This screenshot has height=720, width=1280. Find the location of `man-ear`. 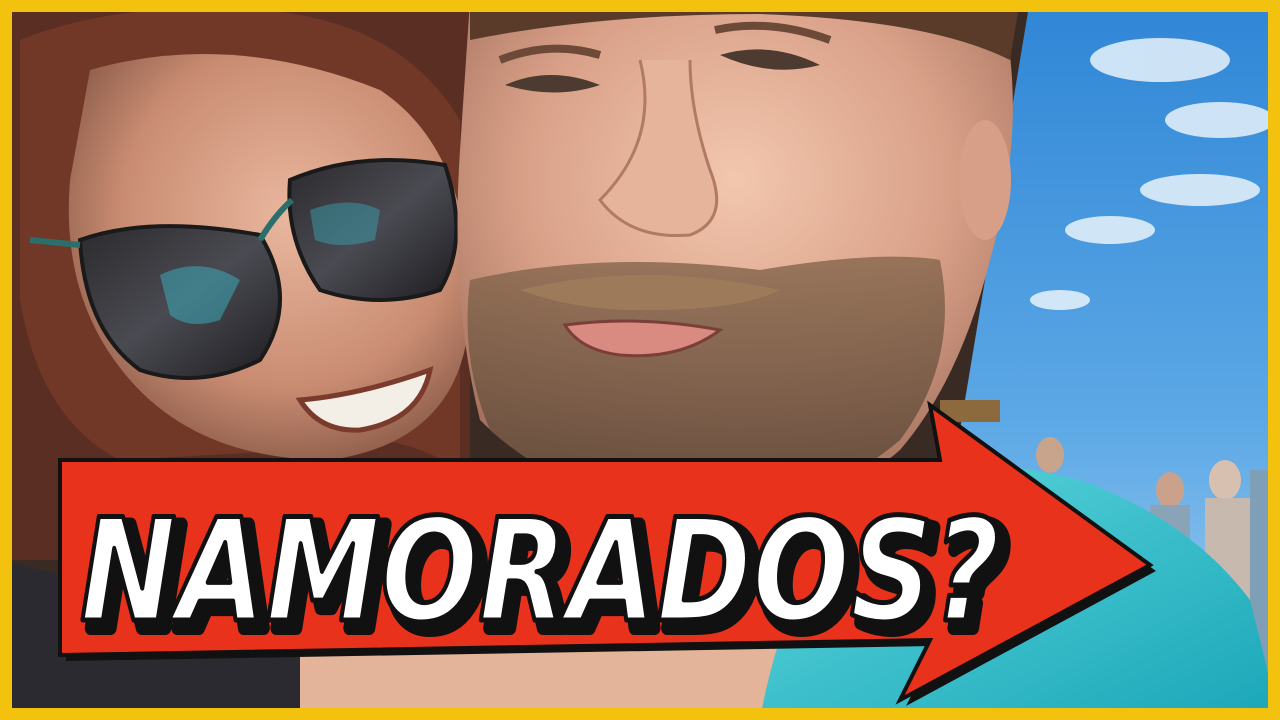

man-ear is located at coordinates (985, 180).